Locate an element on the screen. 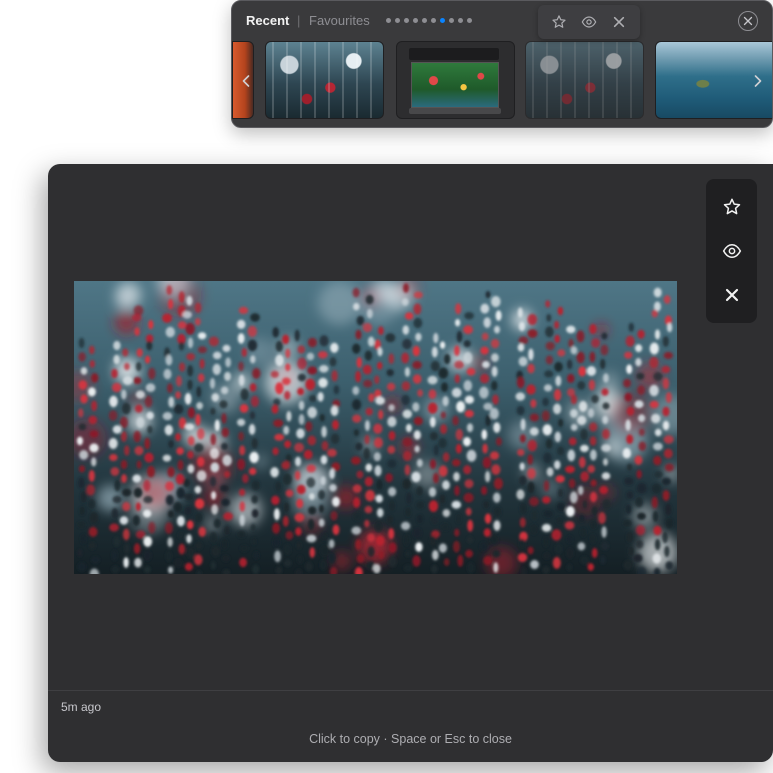 The width and height of the screenshot is (773, 773). thumbnail-hover-actions is located at coordinates (589, 22).